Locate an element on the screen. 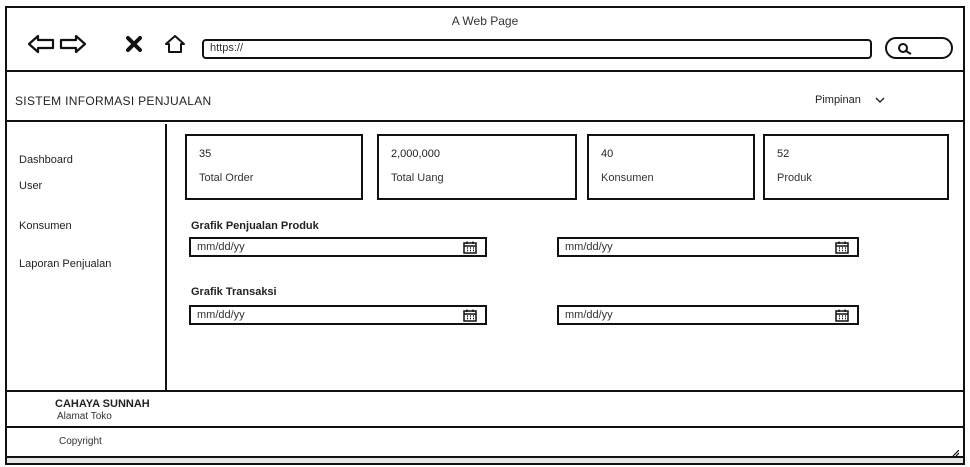 Image resolution: width=970 pixels, height=467 pixels. sidebar-item-user: User is located at coordinates (30, 186).